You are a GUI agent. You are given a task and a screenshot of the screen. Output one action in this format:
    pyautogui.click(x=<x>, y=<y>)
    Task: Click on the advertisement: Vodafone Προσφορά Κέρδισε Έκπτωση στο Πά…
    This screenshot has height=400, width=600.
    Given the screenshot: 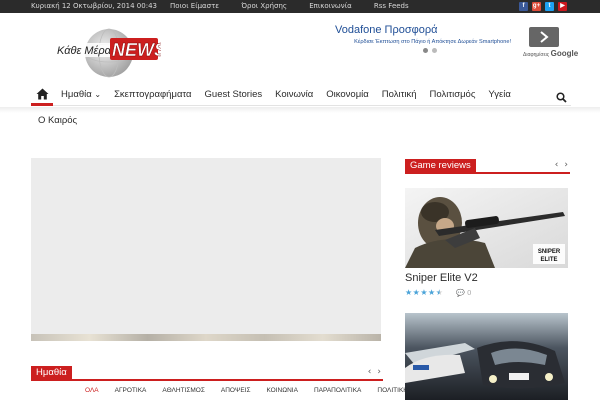 What is the action you would take?
    pyautogui.click(x=455, y=41)
    